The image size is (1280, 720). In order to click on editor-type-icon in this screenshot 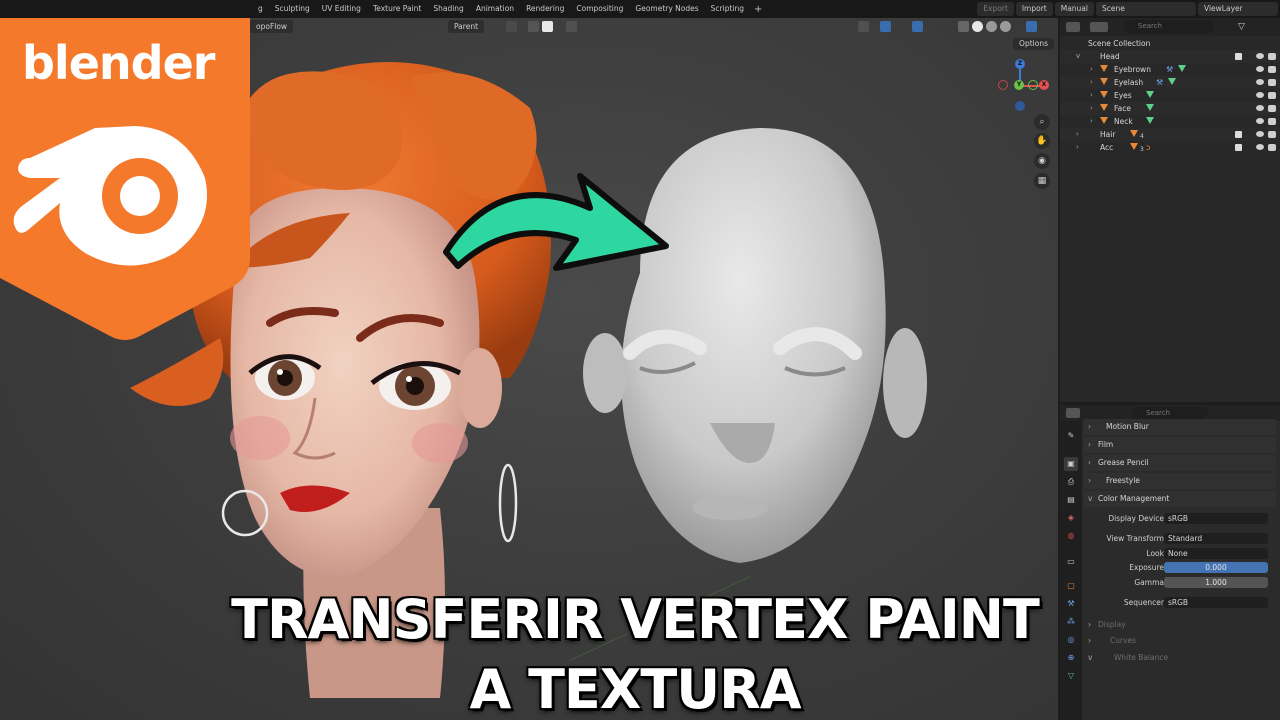, I will do `click(1031, 26)`.